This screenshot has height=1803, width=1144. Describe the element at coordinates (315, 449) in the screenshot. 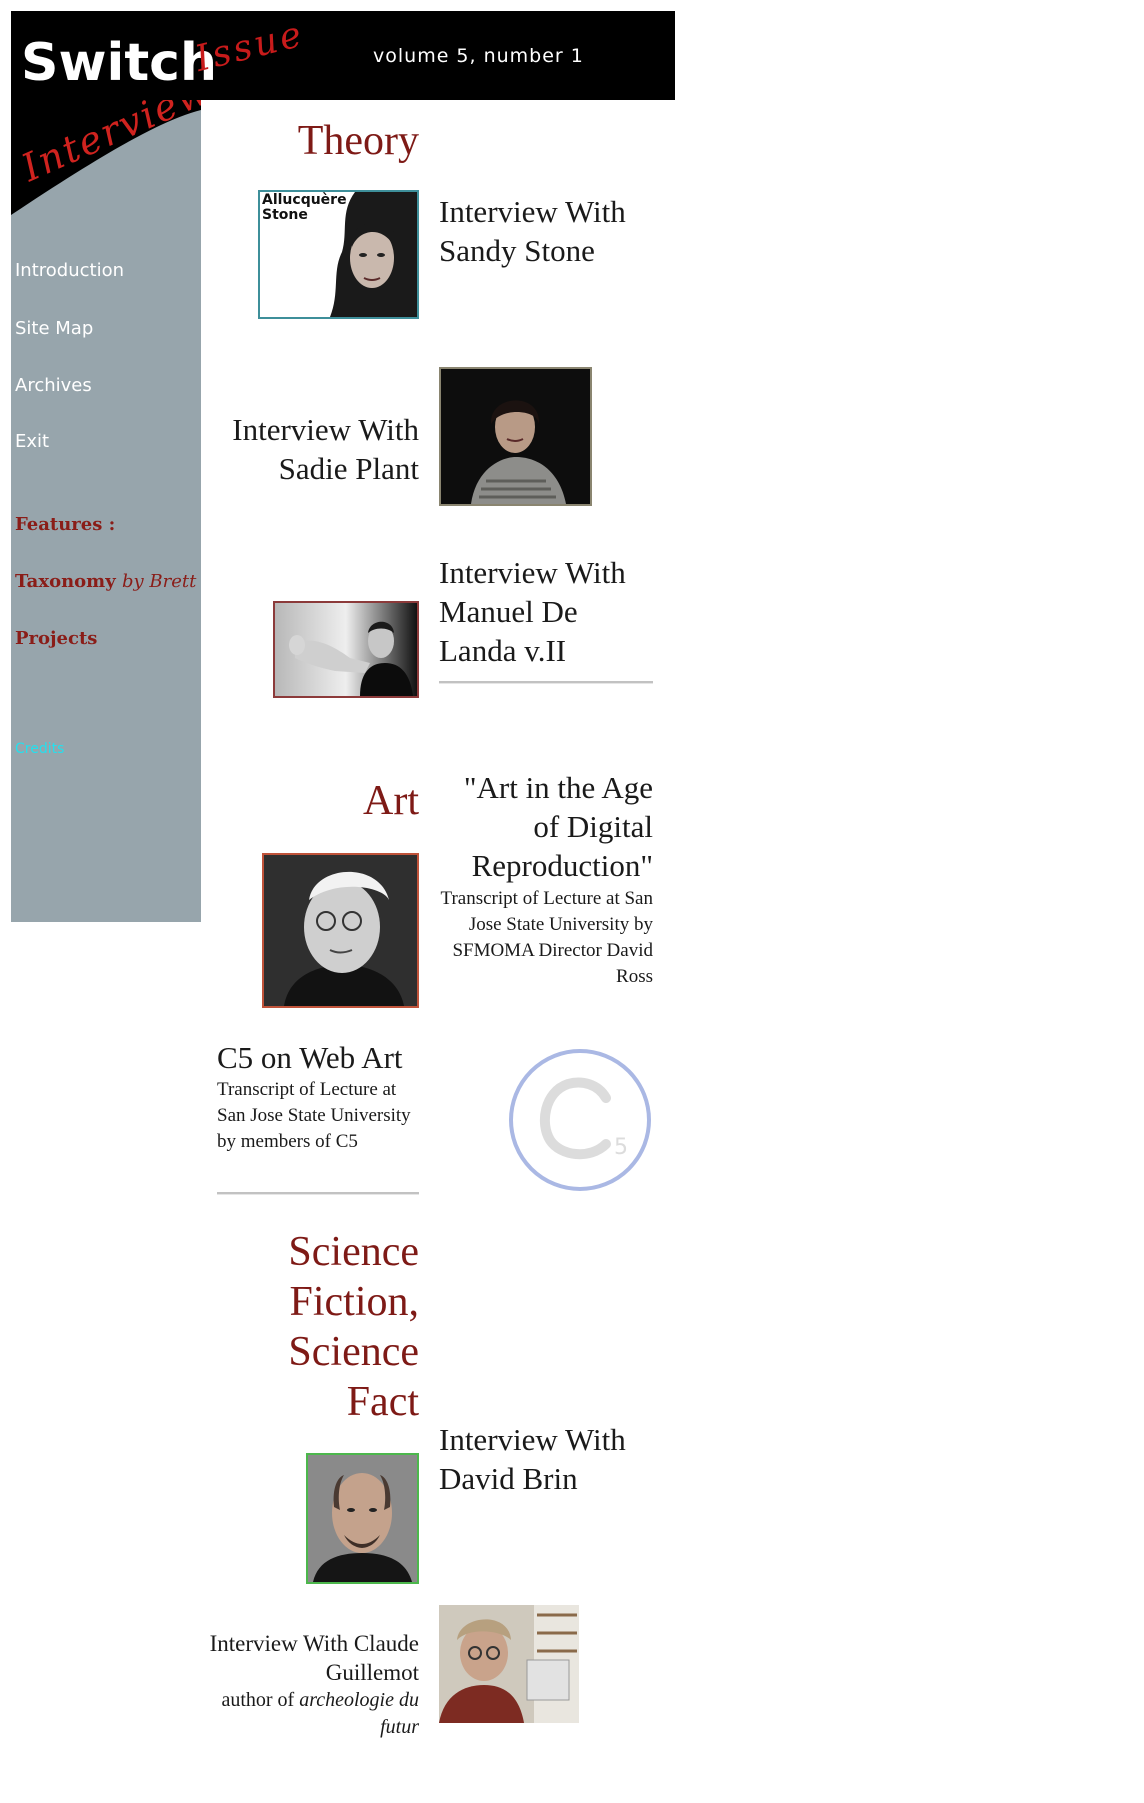

I see `sadie-plant-link: Interview With Sadie Plant` at that location.